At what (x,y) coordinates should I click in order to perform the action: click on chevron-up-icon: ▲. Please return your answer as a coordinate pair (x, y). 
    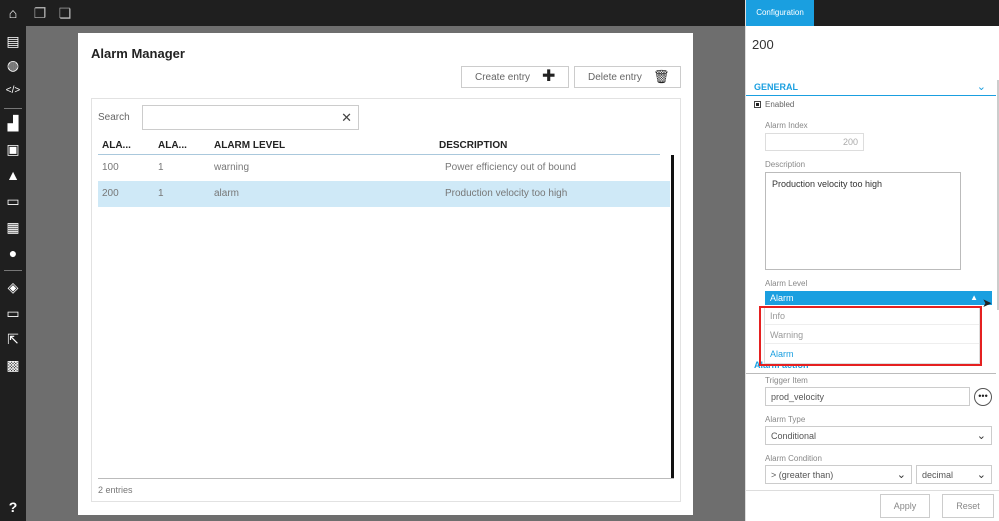
    Looking at the image, I should click on (974, 297).